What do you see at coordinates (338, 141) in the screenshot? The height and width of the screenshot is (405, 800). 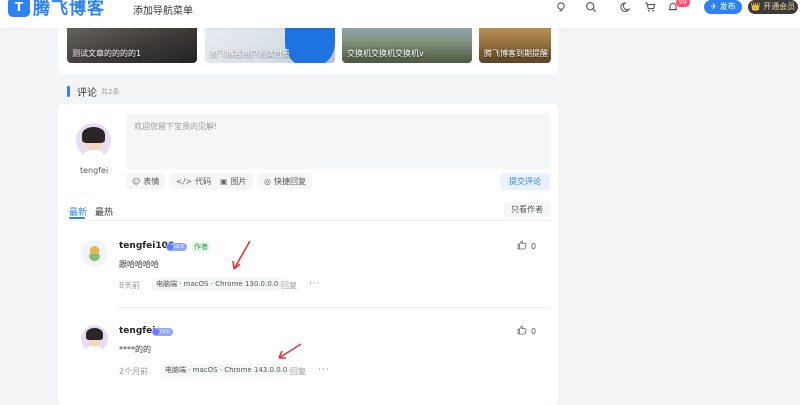 I see `comment-input` at bounding box center [338, 141].